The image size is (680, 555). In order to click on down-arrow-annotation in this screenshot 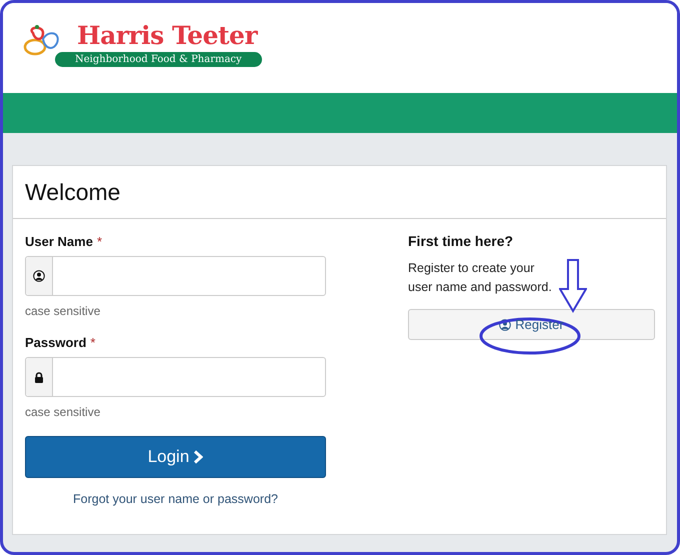, I will do `click(573, 286)`.